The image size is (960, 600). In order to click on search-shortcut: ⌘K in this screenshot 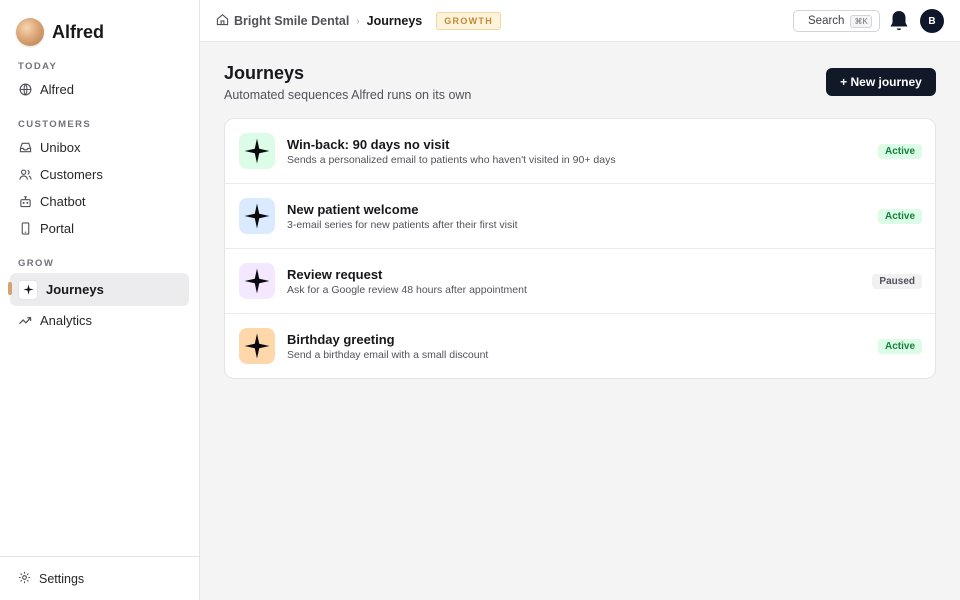, I will do `click(861, 21)`.